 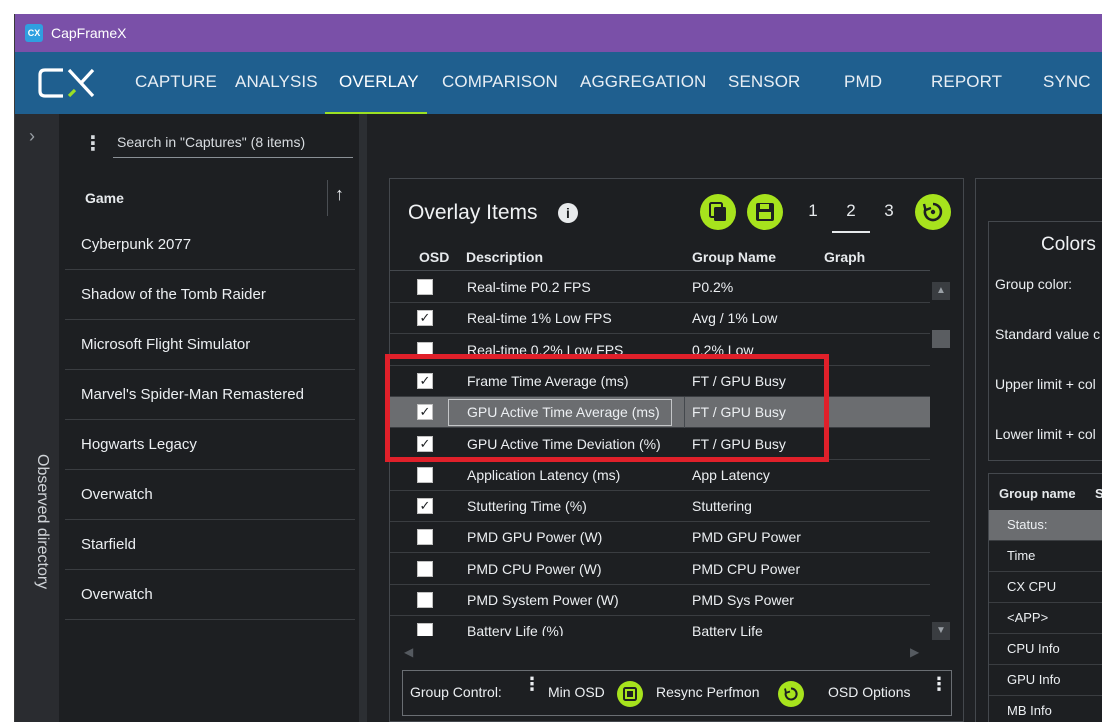 What do you see at coordinates (1034, 679) in the screenshot?
I see `group-row-label: GPU Info` at bounding box center [1034, 679].